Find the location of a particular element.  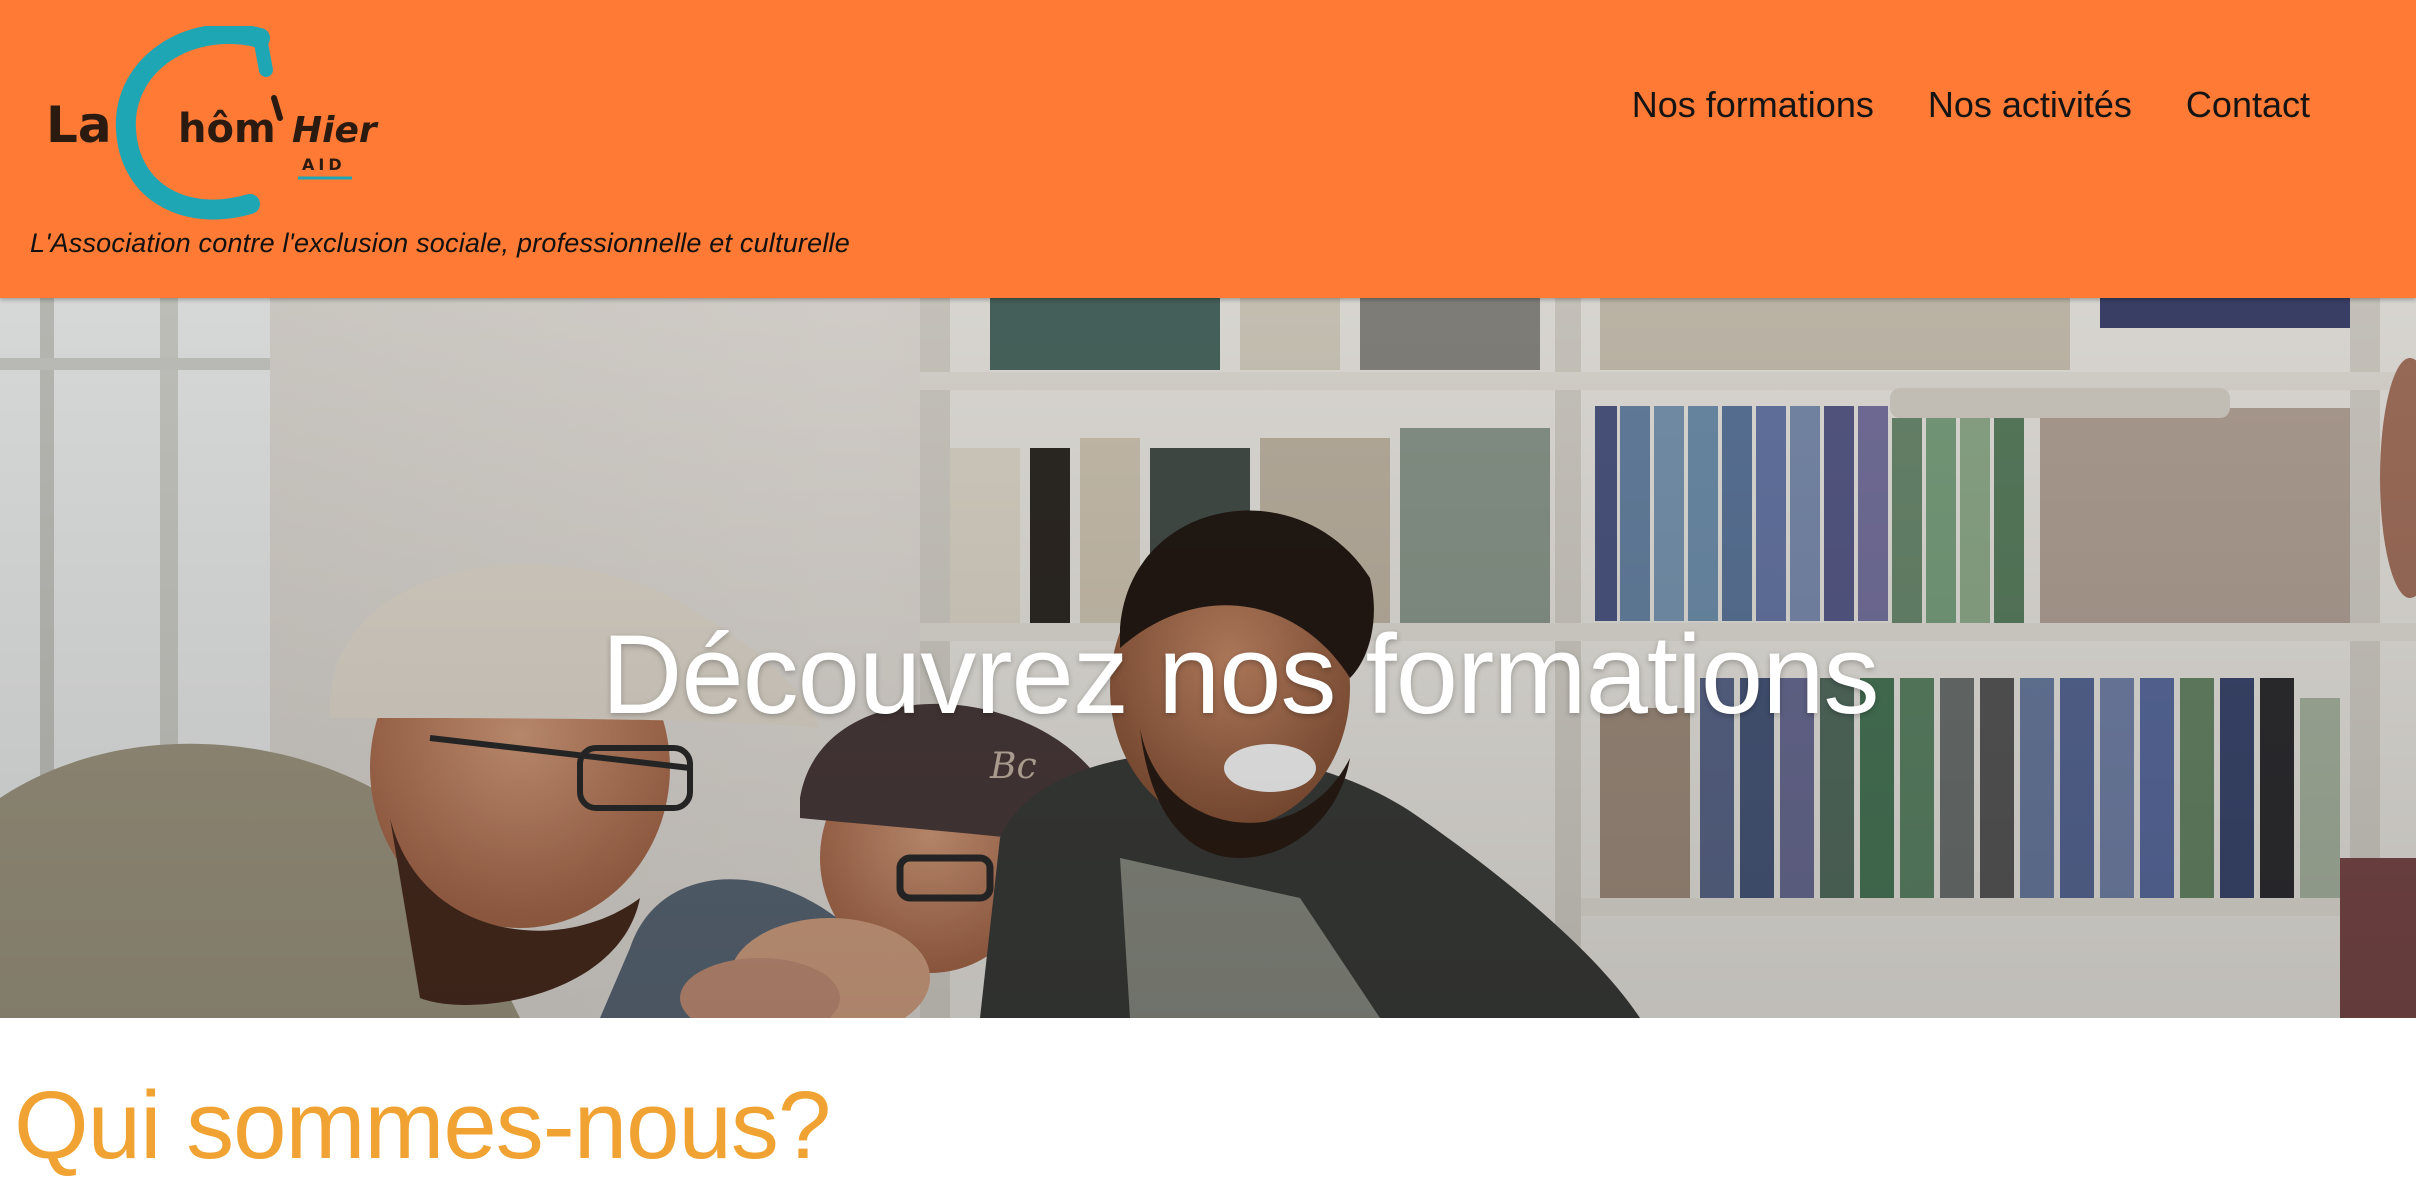

nav-link-contact: Contact is located at coordinates (2248, 105).